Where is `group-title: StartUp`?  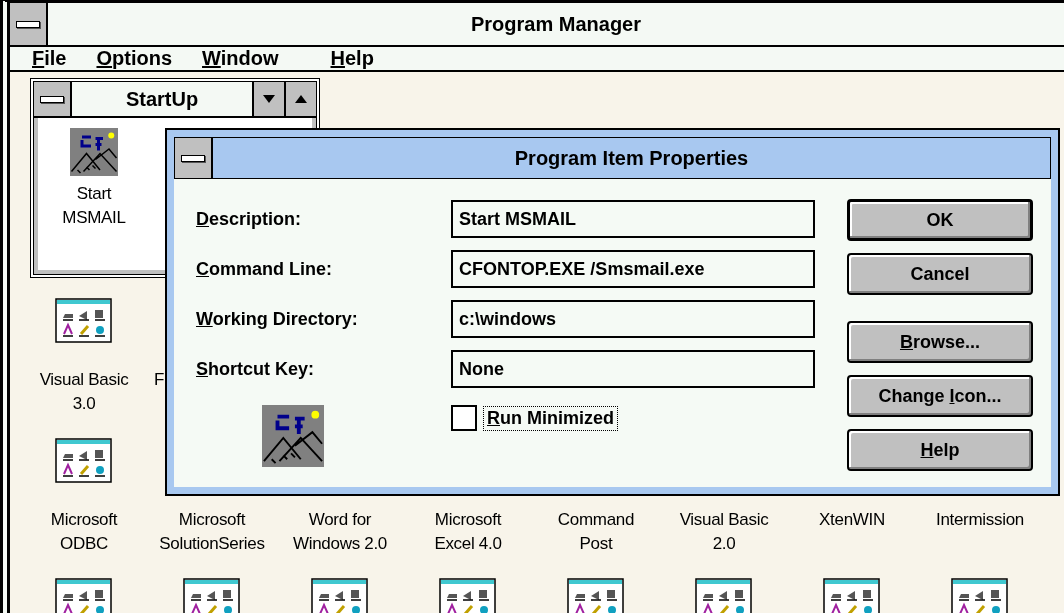
group-title: StartUp is located at coordinates (162, 99).